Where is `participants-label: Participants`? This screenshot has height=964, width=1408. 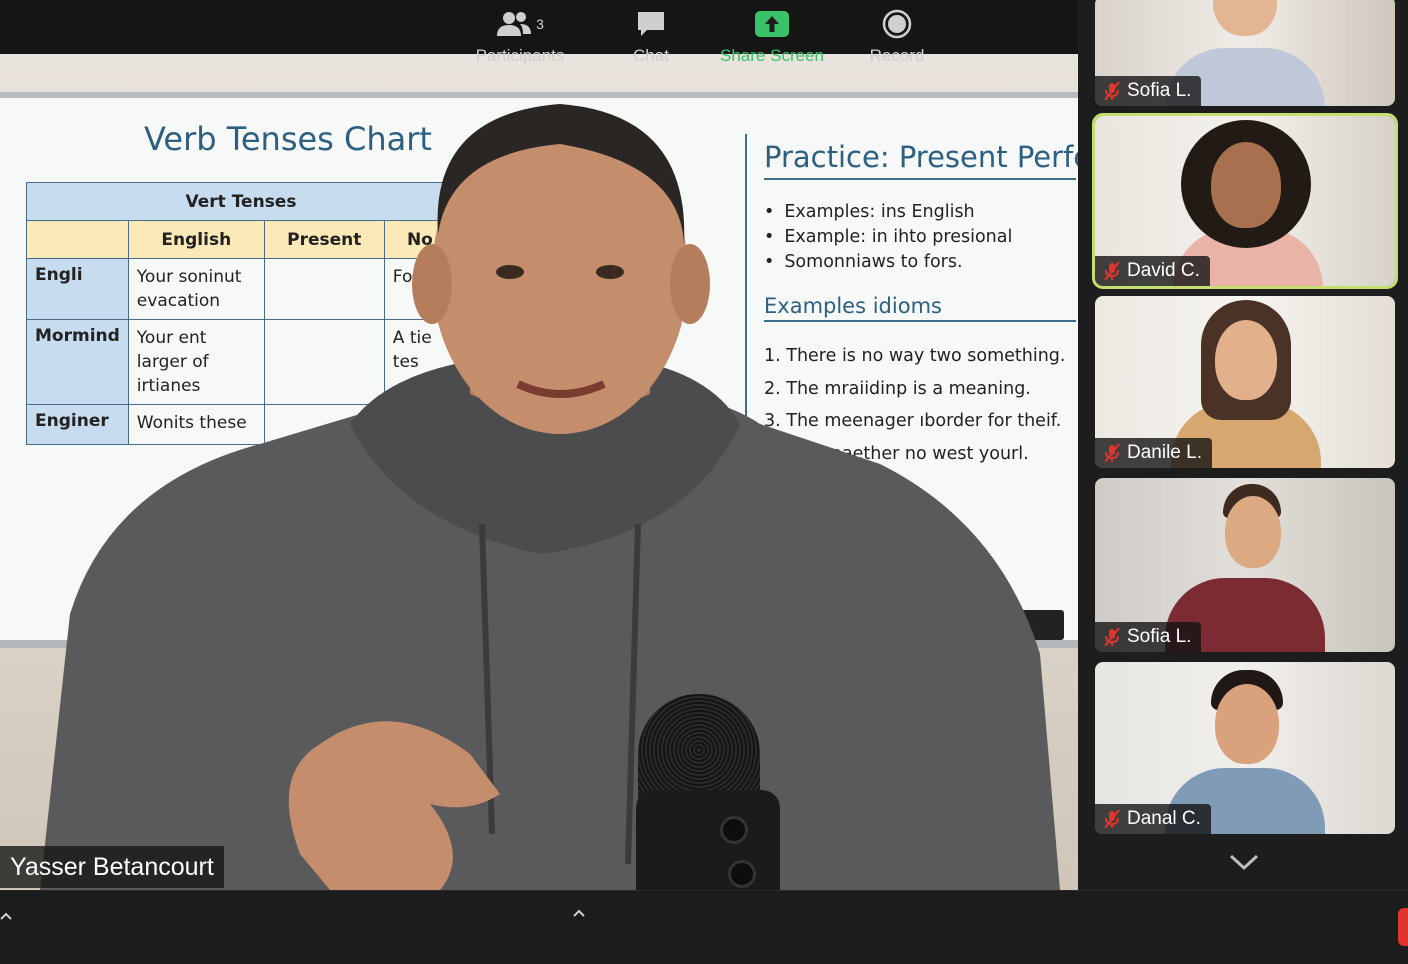
participants-label: Participants is located at coordinates (520, 55).